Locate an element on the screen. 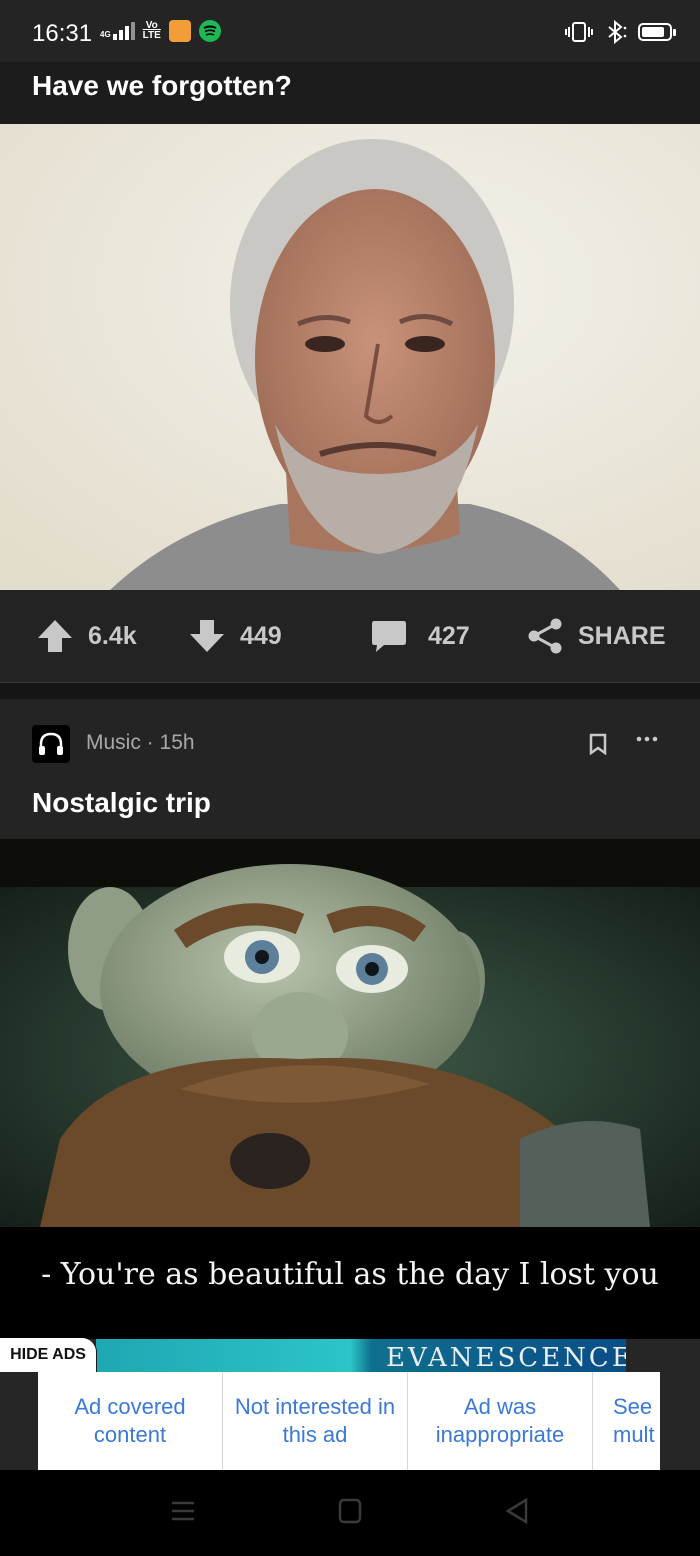 The height and width of the screenshot is (1556, 700). bluetooth-icon is located at coordinates (617, 32).